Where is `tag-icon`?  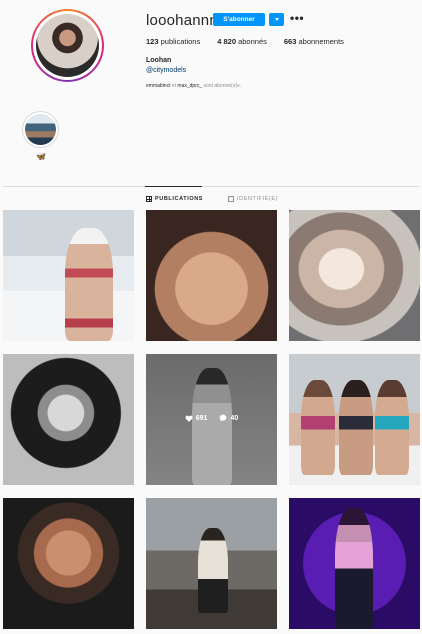
tag-icon is located at coordinates (231, 199).